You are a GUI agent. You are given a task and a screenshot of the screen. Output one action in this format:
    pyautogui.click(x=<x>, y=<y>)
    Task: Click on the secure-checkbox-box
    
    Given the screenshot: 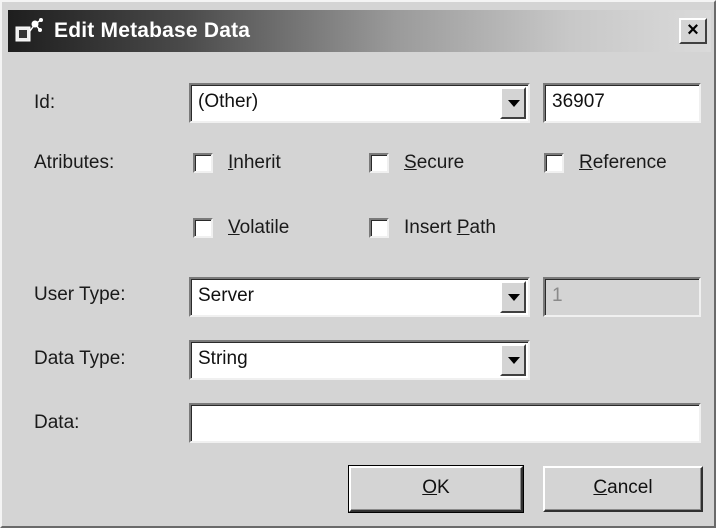 What is the action you would take?
    pyautogui.click(x=379, y=163)
    